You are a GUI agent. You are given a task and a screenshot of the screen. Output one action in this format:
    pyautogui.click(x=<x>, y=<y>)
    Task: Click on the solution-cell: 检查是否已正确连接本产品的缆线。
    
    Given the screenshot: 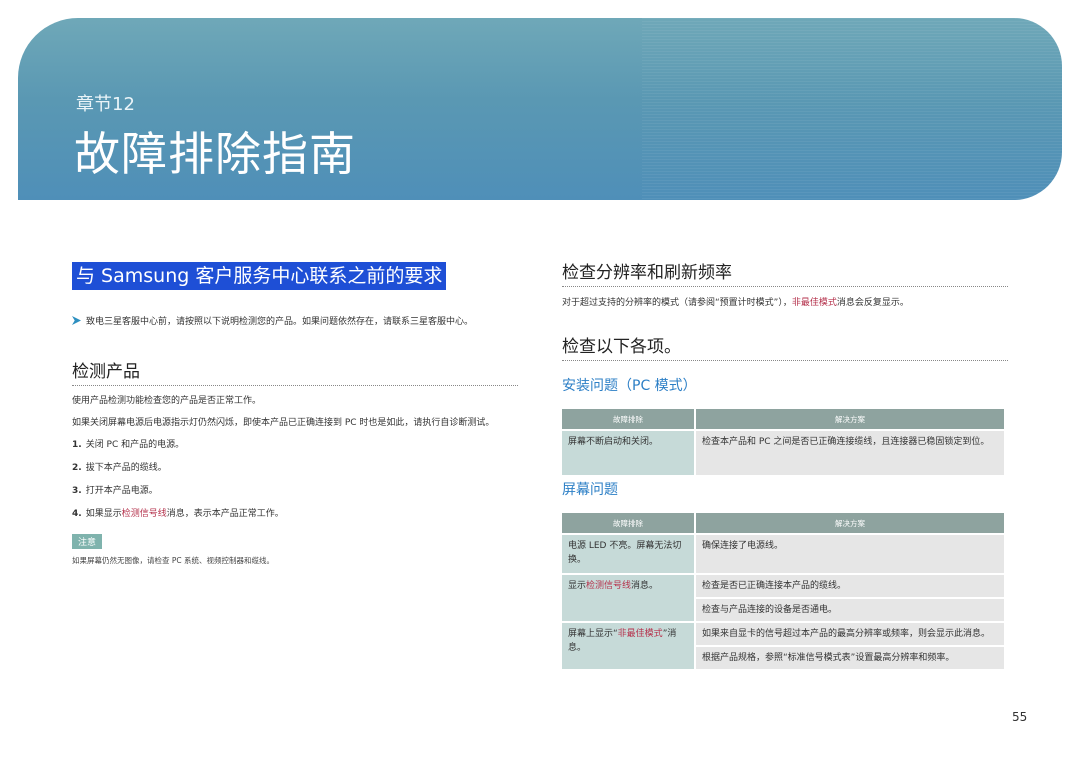 What is the action you would take?
    pyautogui.click(x=850, y=586)
    